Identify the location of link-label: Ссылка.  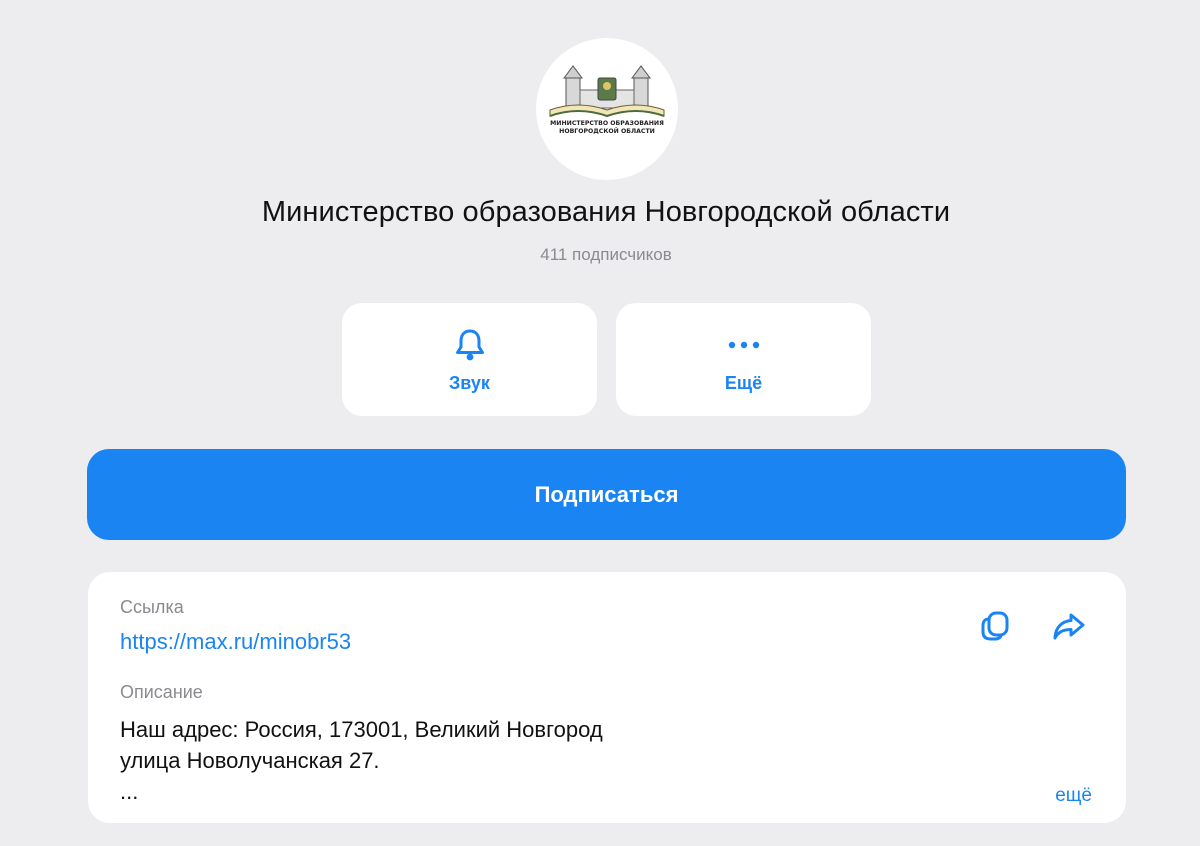
(152, 607).